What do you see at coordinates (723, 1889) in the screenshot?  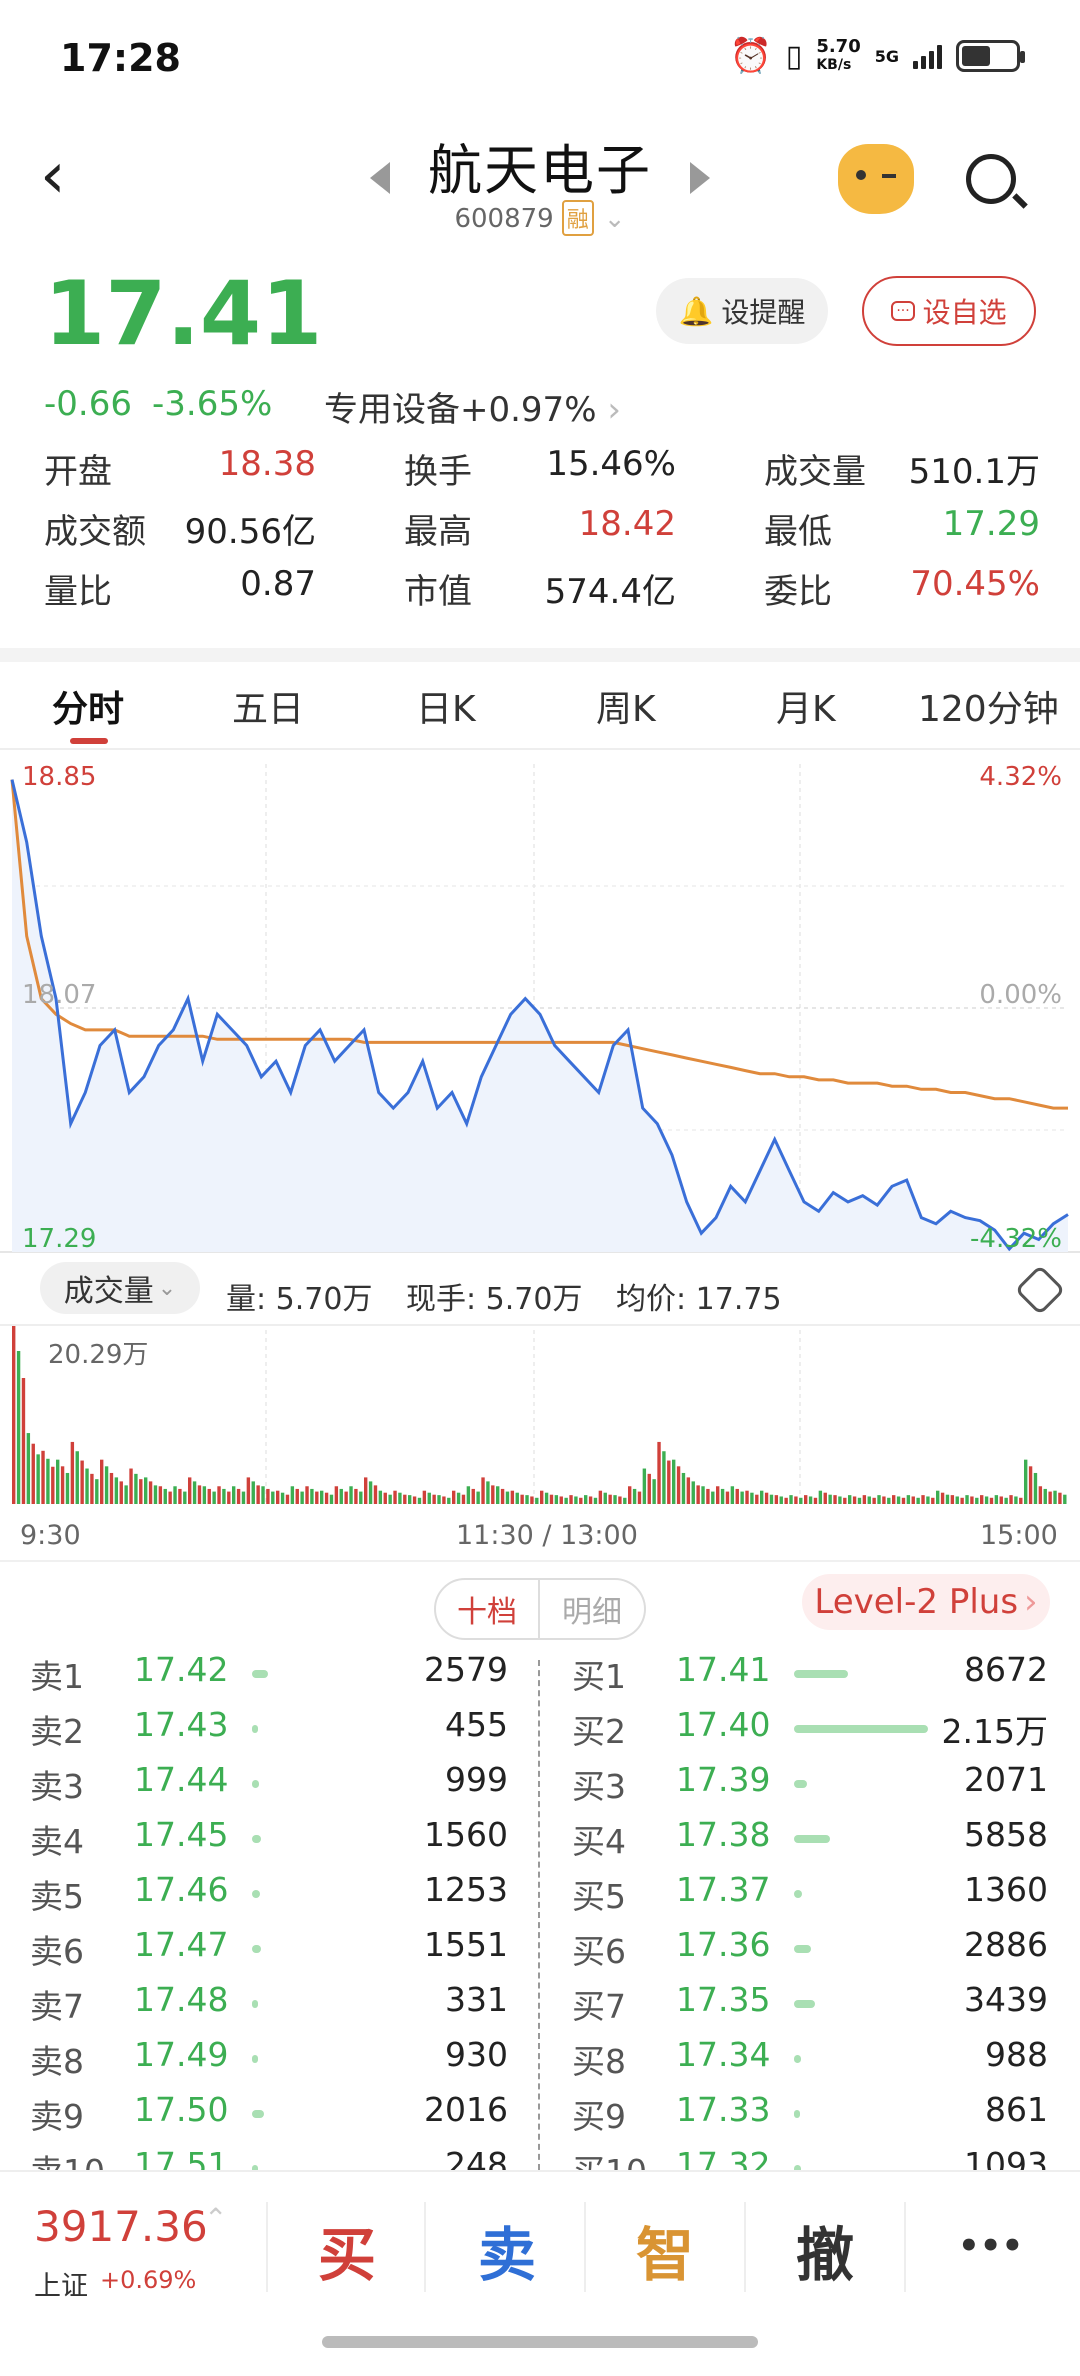 I see `buy-level-price: 17.37` at bounding box center [723, 1889].